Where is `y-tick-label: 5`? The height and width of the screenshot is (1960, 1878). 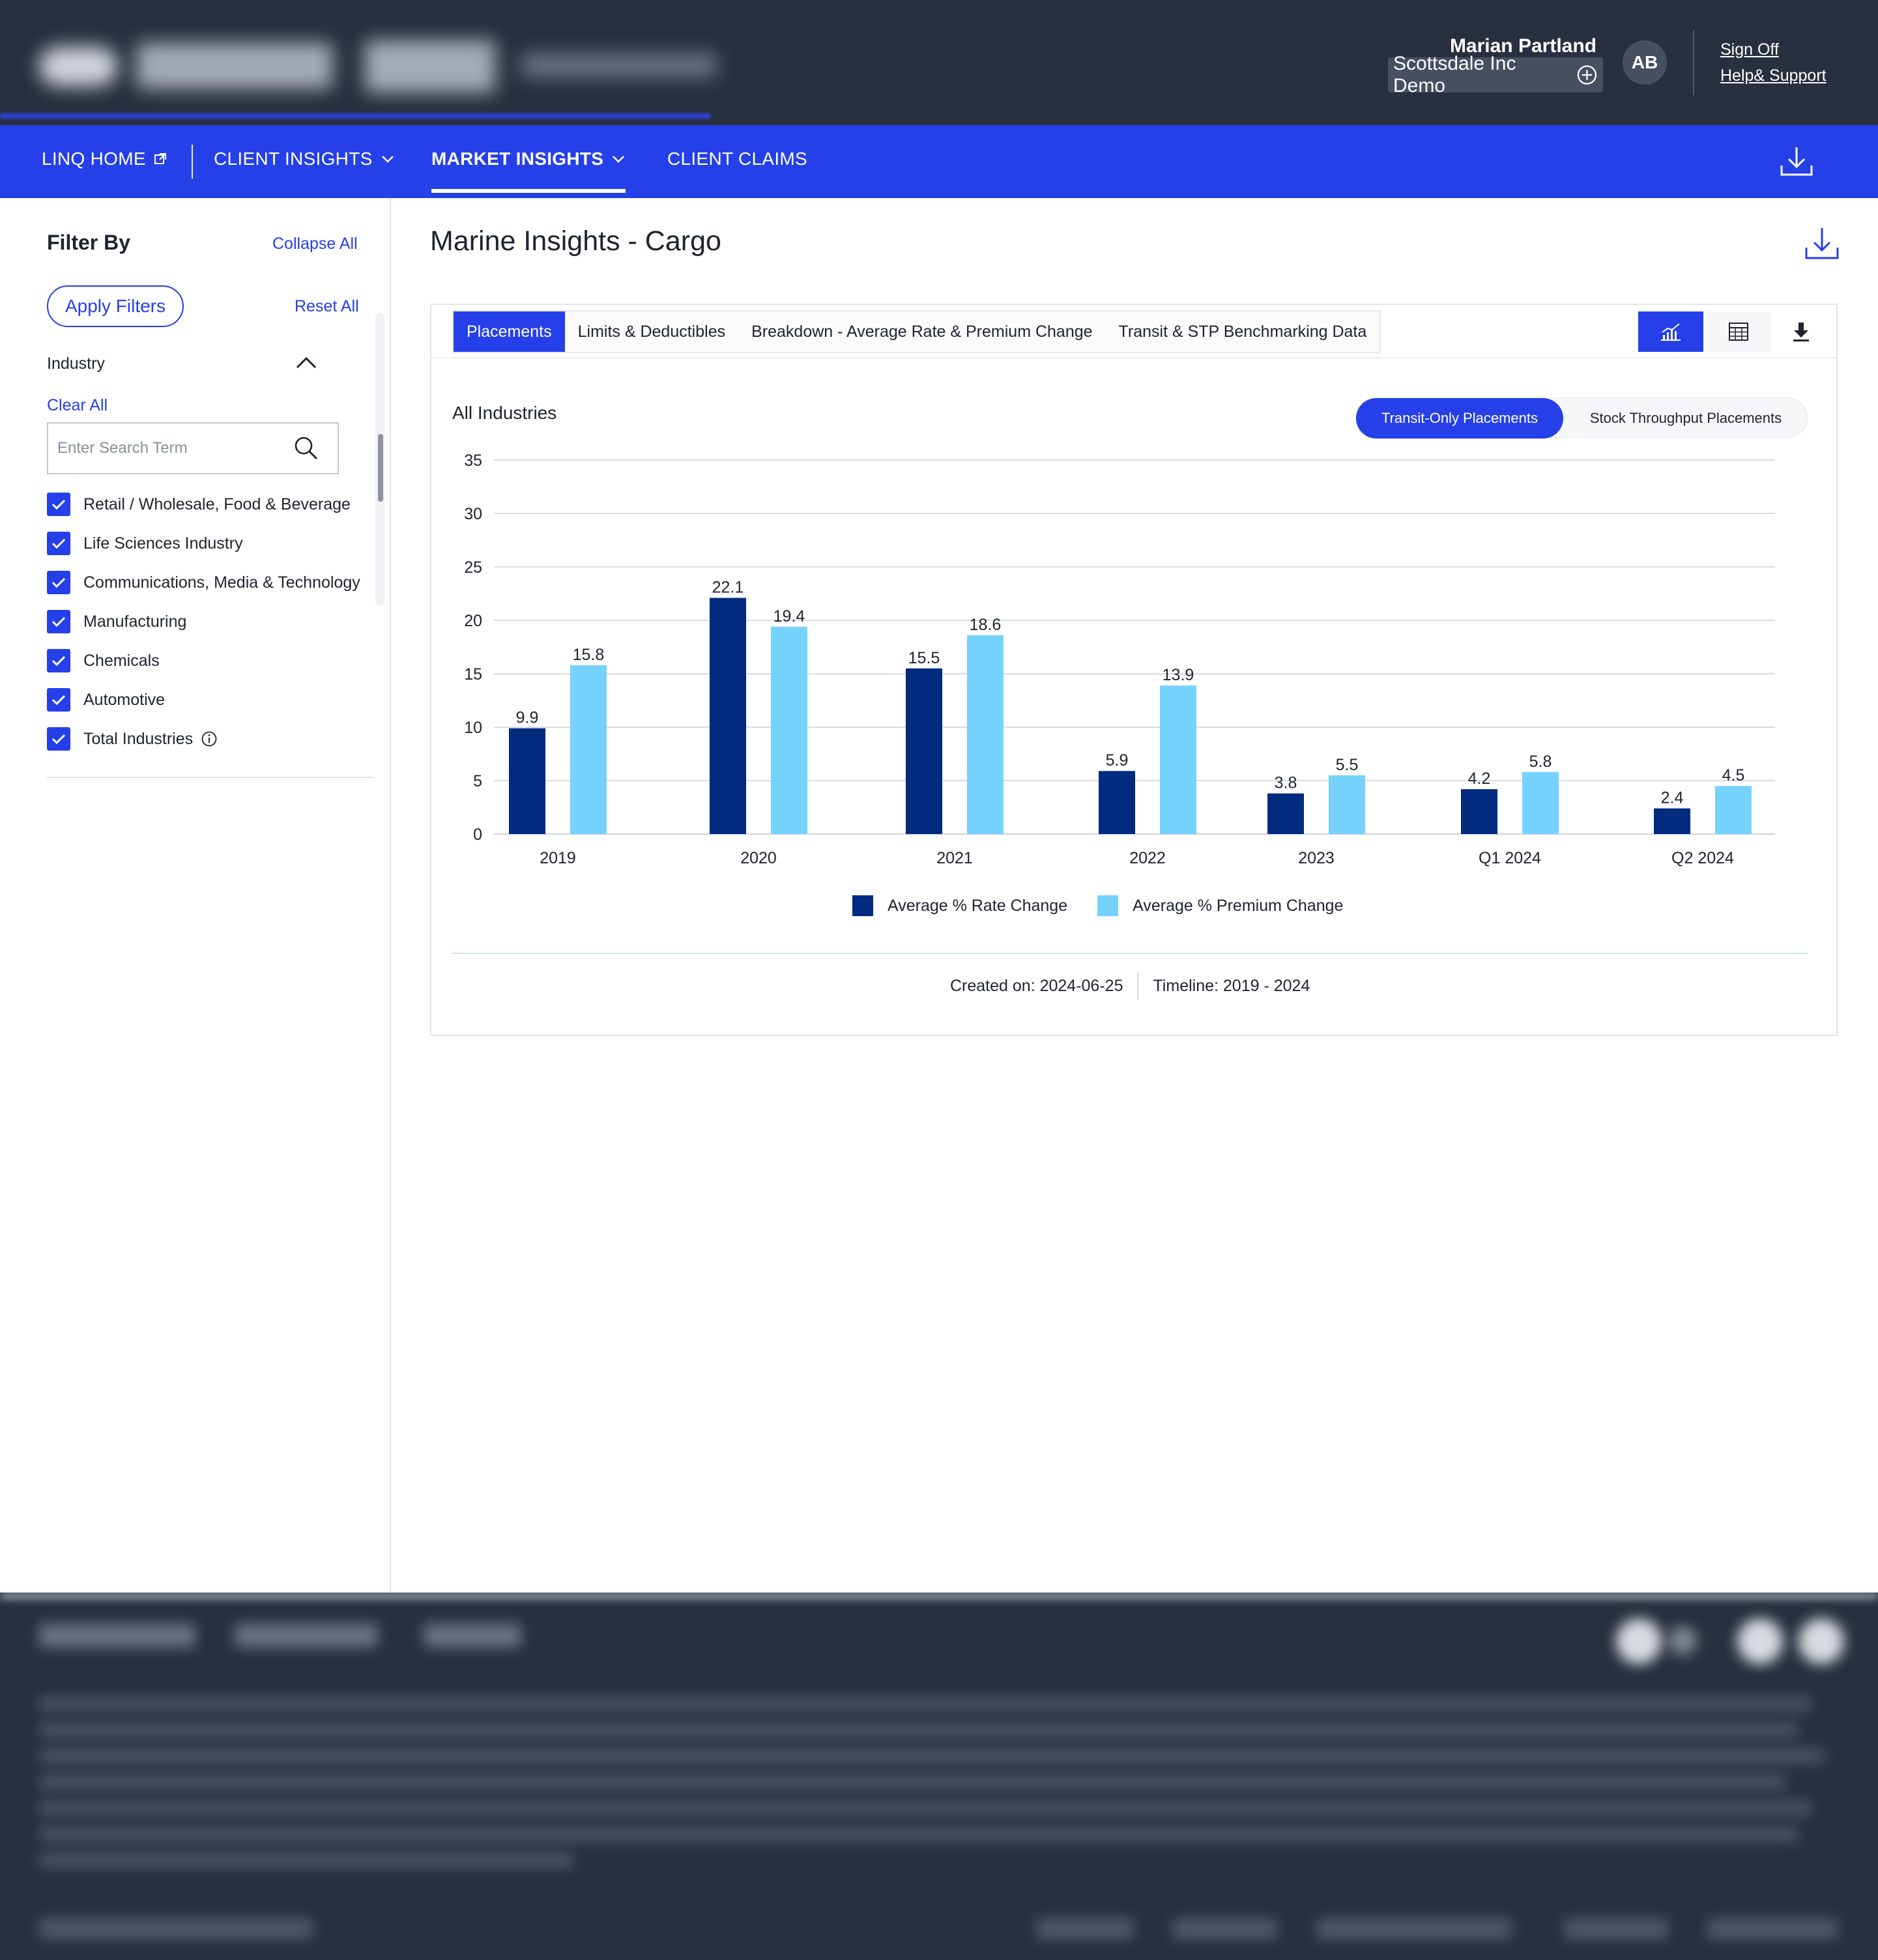 y-tick-label: 5 is located at coordinates (477, 781).